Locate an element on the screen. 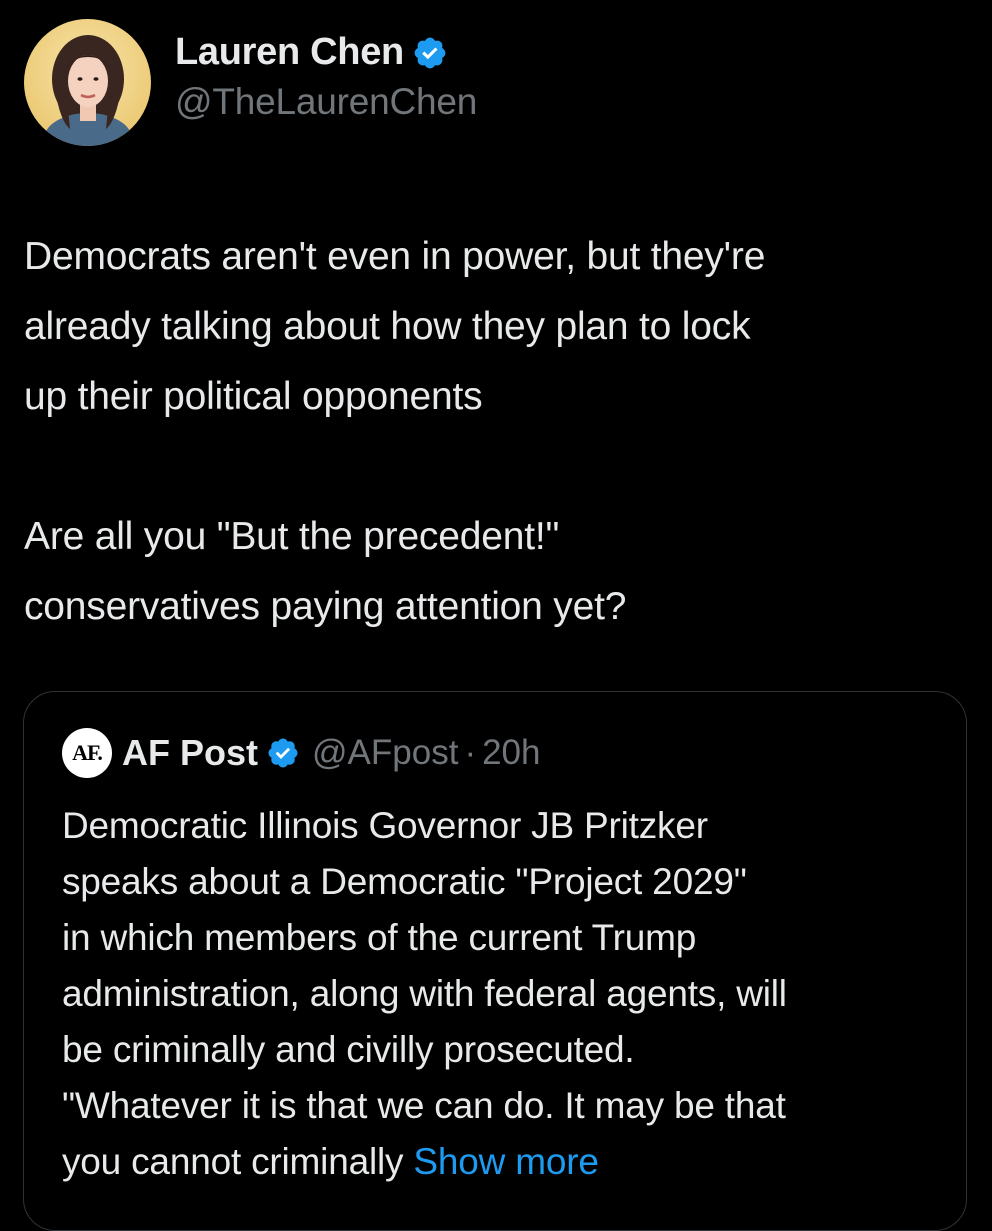 The width and height of the screenshot is (992, 1231). quoted-tweet-header: AF. AF Post @AFpost · 20h is located at coordinates (301, 753).